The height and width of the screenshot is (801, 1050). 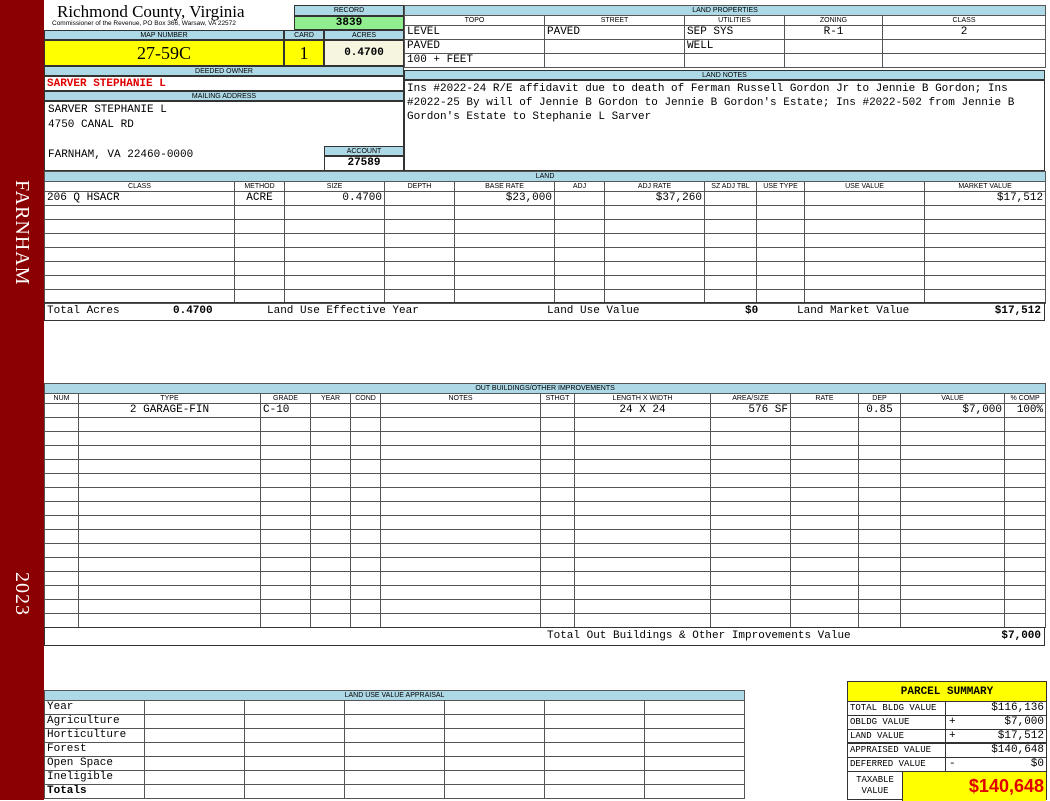 I want to click on summary-label: OBLDG VALUE, so click(x=897, y=722).